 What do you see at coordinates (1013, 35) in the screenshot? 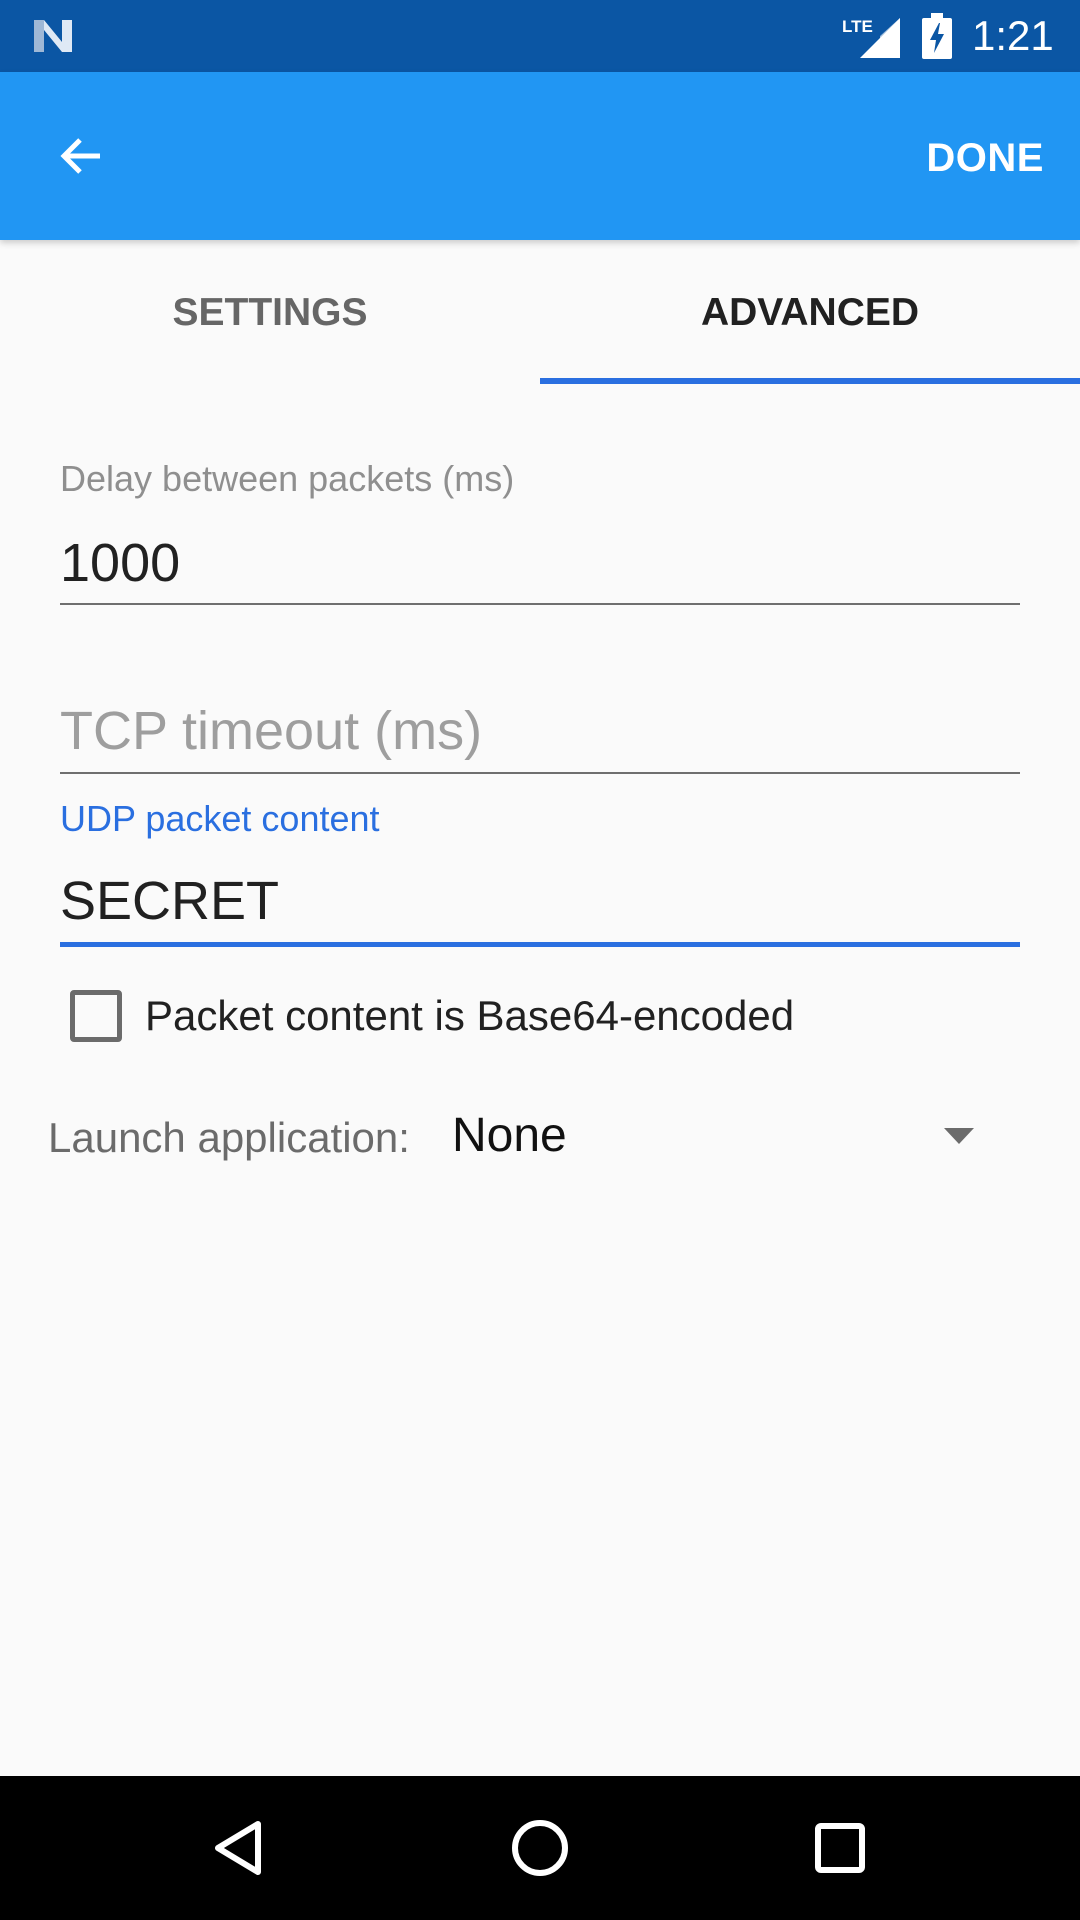
I see `status-clock: 1:21` at bounding box center [1013, 35].